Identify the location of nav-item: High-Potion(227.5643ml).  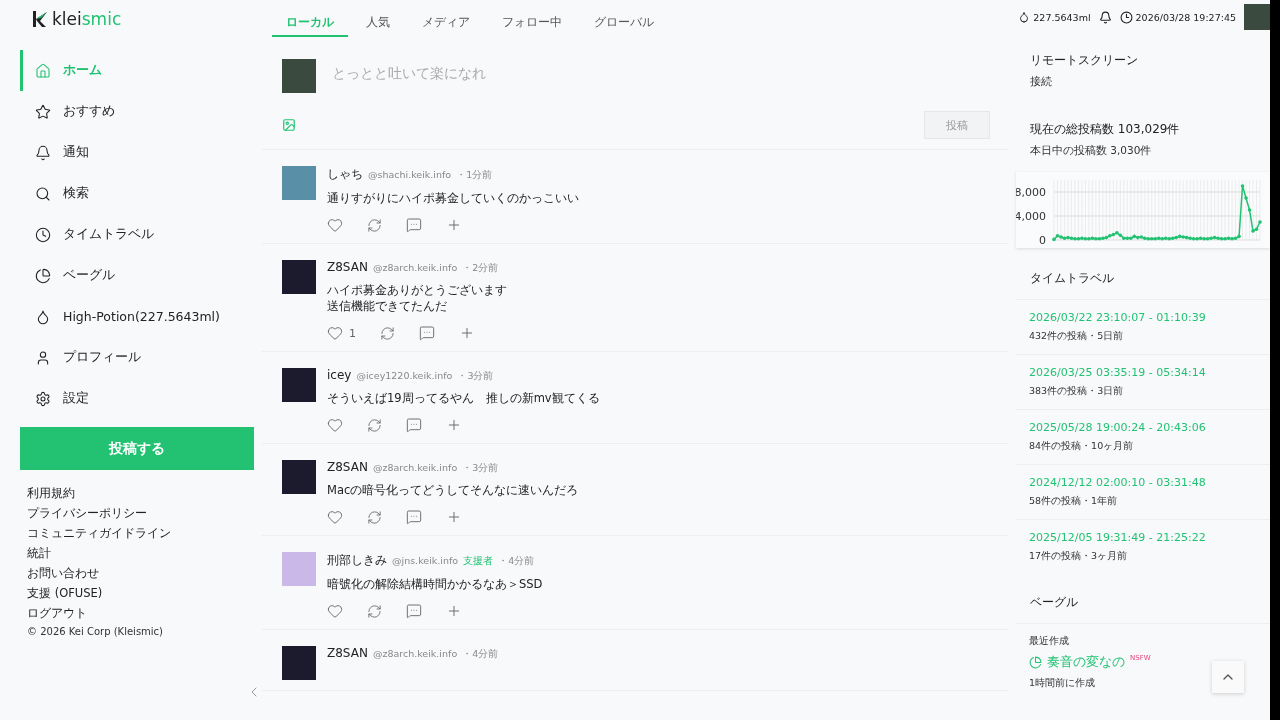
(137, 316).